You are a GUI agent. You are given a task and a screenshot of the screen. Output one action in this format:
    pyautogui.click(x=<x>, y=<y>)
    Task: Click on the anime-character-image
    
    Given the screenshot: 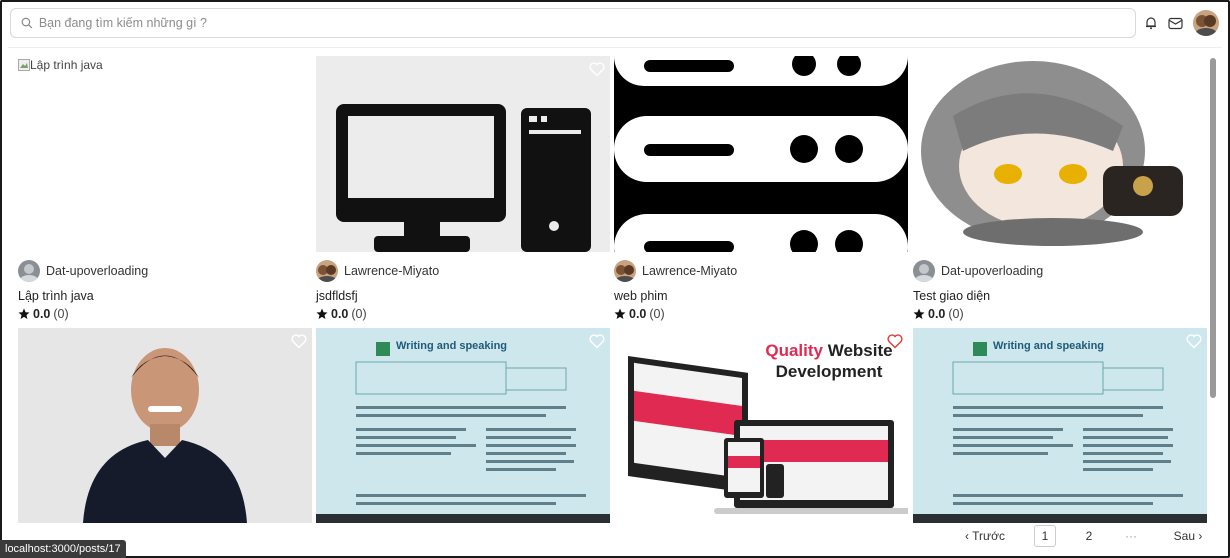 What is the action you would take?
    pyautogui.click(x=1060, y=154)
    